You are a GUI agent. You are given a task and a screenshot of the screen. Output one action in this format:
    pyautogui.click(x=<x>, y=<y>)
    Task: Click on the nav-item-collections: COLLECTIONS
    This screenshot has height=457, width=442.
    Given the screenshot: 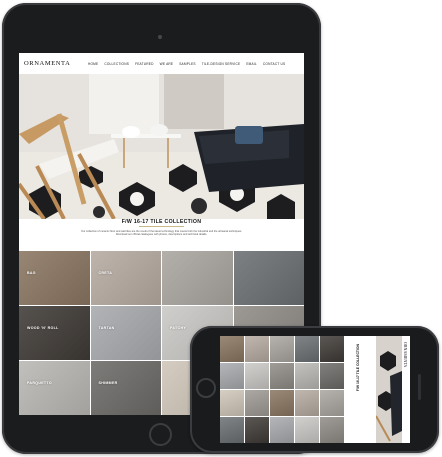 What is the action you would take?
    pyautogui.click(x=116, y=64)
    